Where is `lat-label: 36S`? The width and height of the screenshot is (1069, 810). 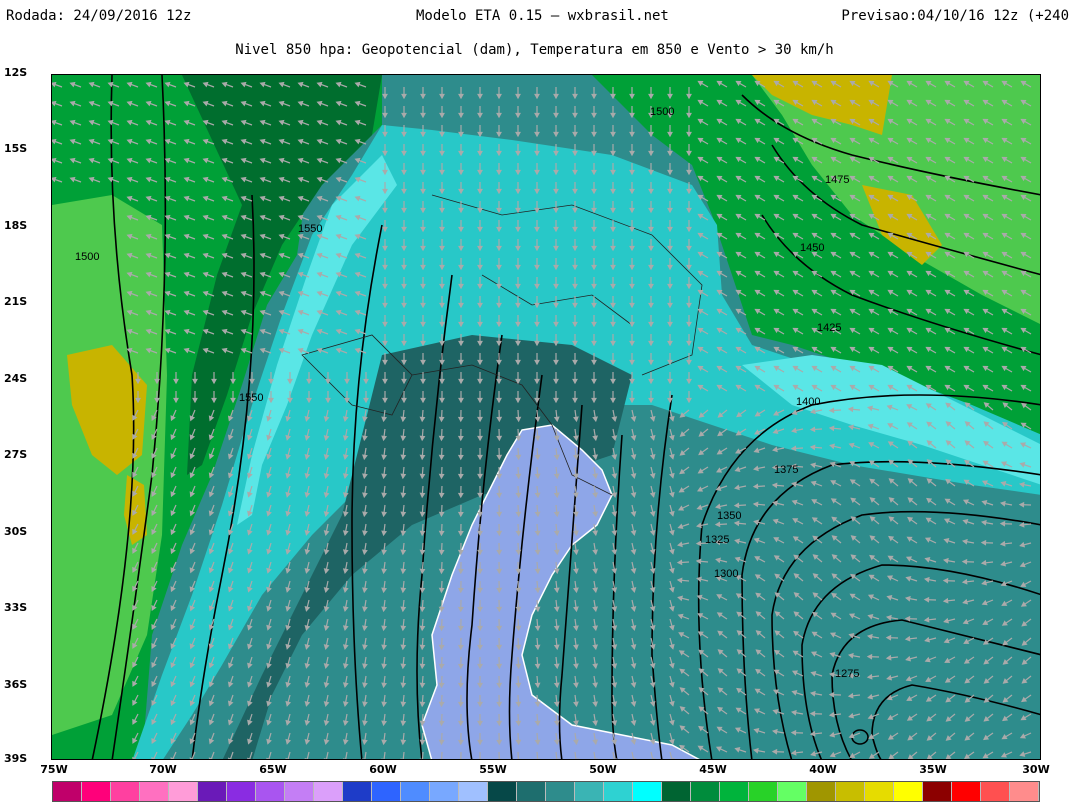
lat-label: 36S is located at coordinates (16, 684).